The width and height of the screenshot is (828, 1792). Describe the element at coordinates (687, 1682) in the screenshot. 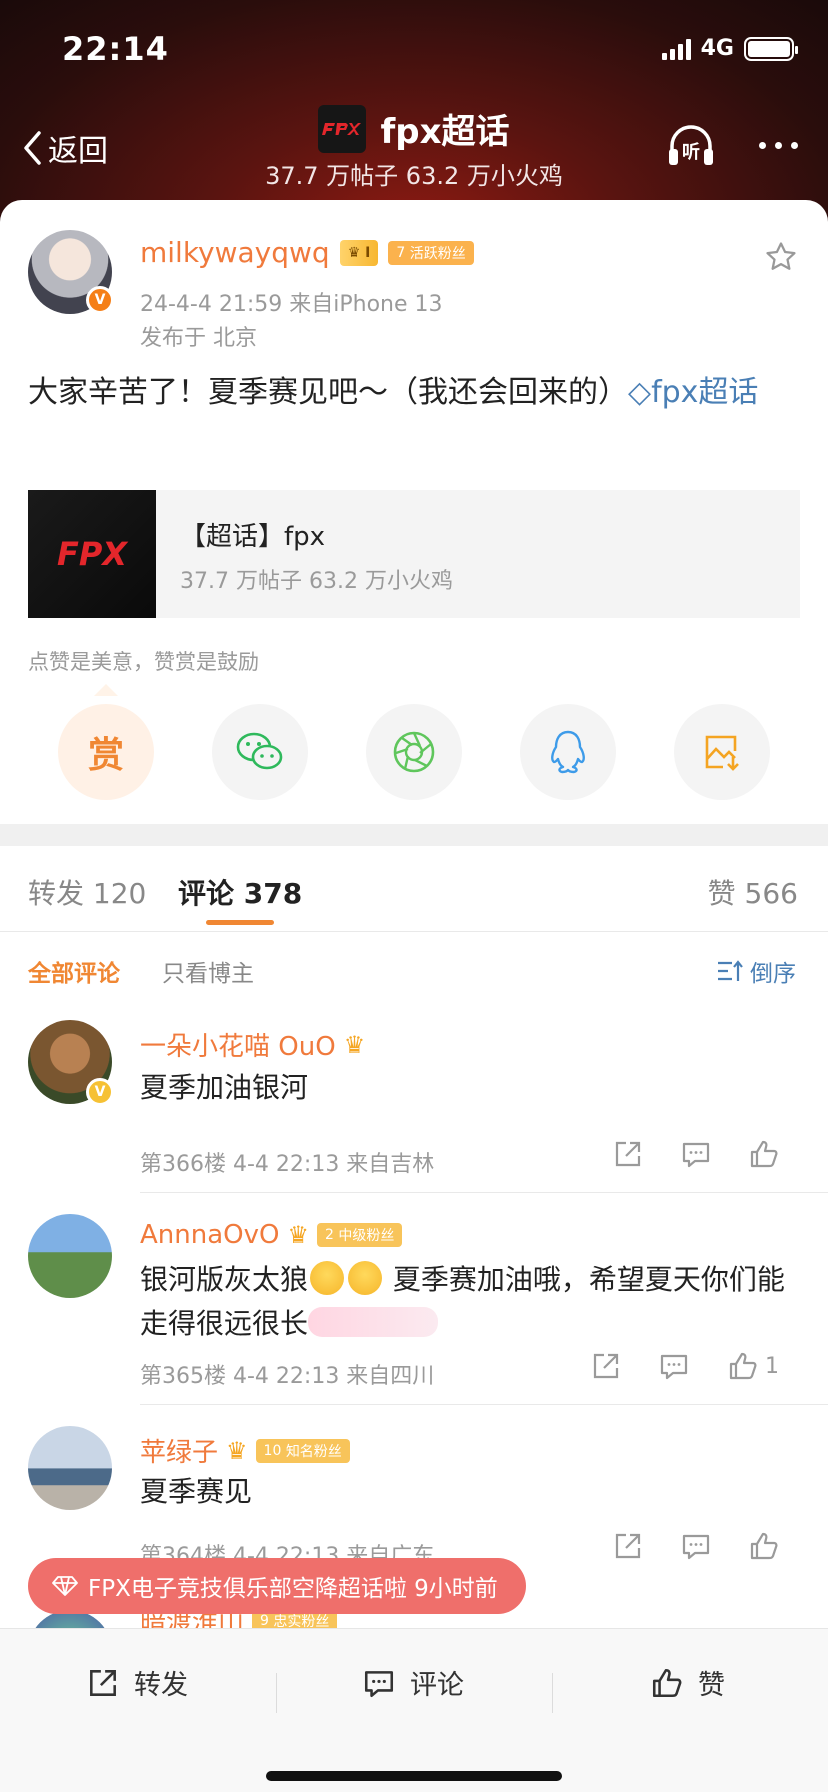

I see `like-button: 赞` at that location.